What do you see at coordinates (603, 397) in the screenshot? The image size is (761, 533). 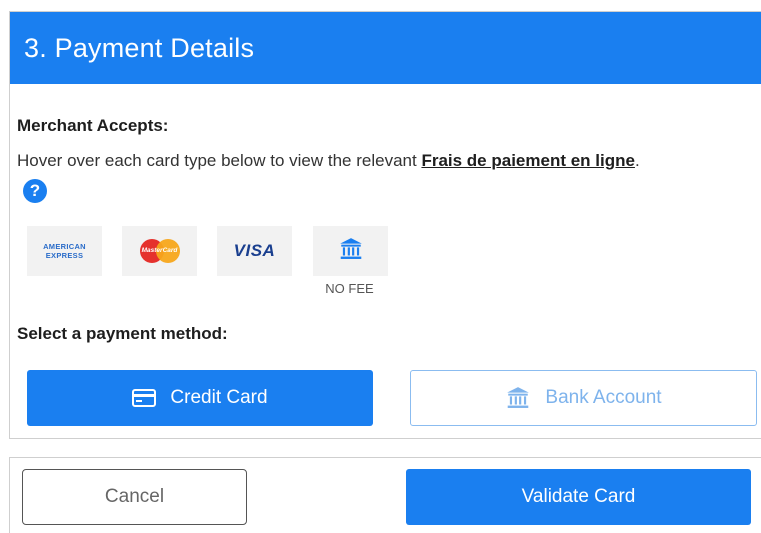 I see `bank-account-label: Bank Account` at bounding box center [603, 397].